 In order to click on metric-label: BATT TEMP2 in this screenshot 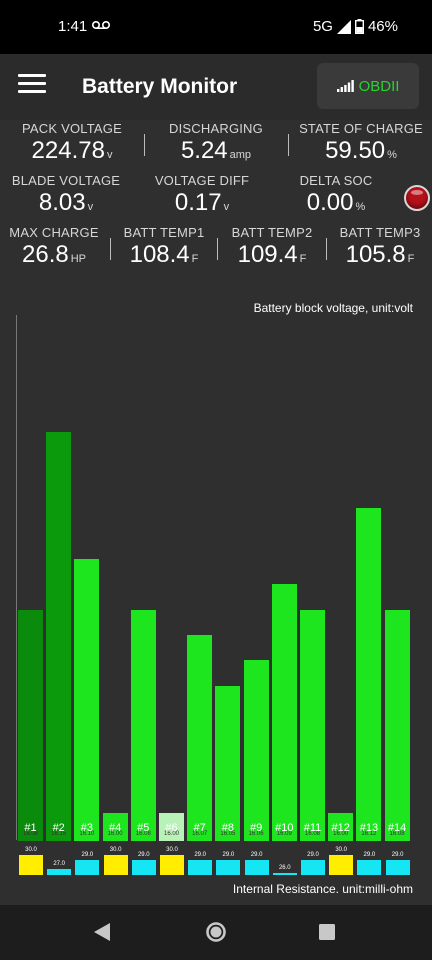, I will do `click(272, 232)`.